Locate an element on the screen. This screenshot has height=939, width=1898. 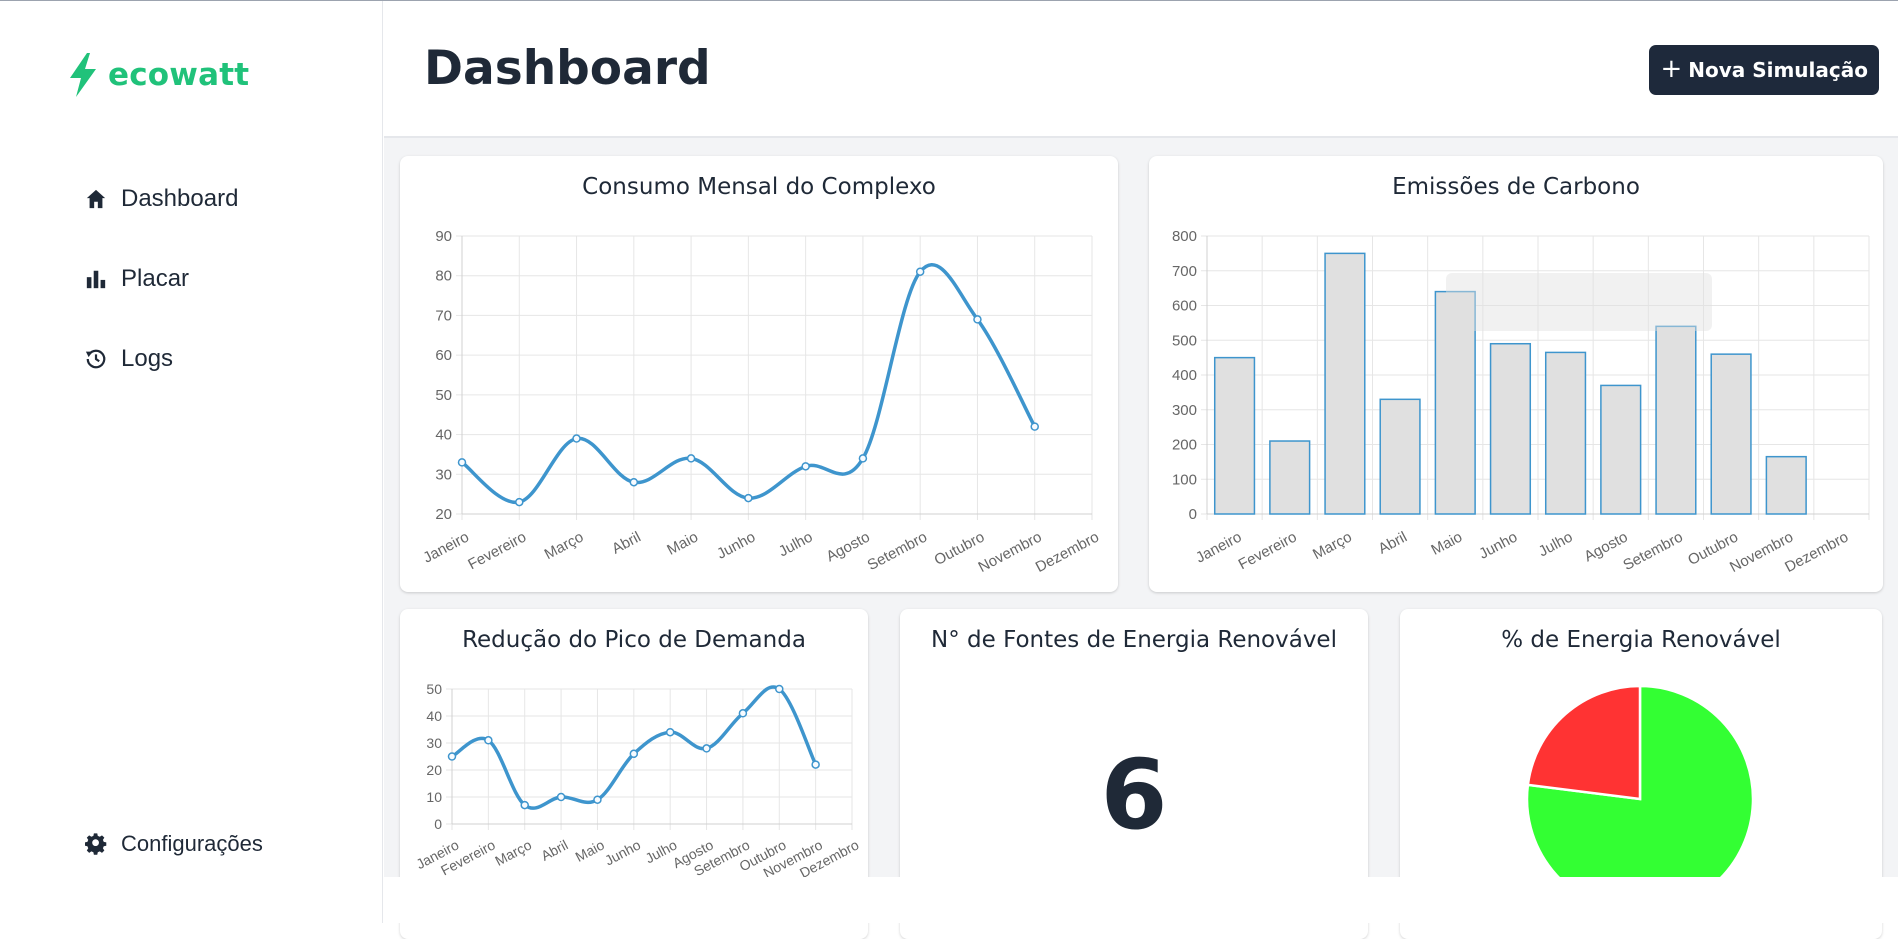
sidebar-item-label: Placar is located at coordinates (155, 278).